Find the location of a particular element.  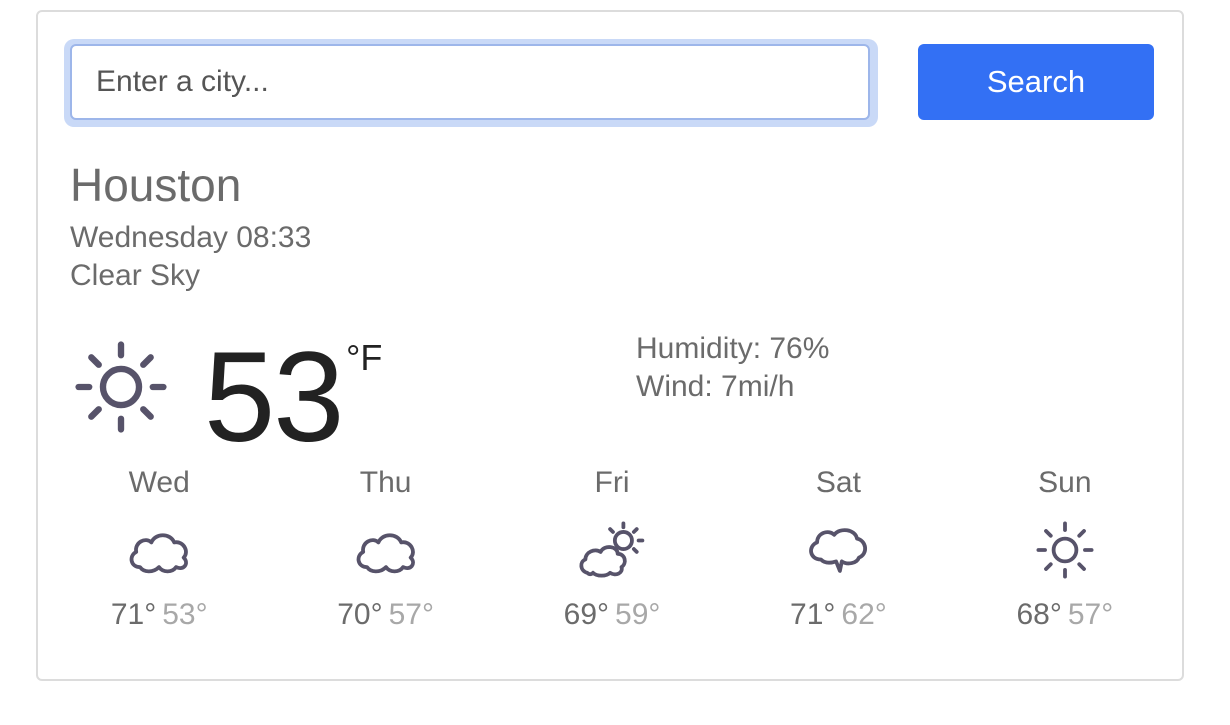

forecast-day: Wed 71° 53° is located at coordinates (159, 563).